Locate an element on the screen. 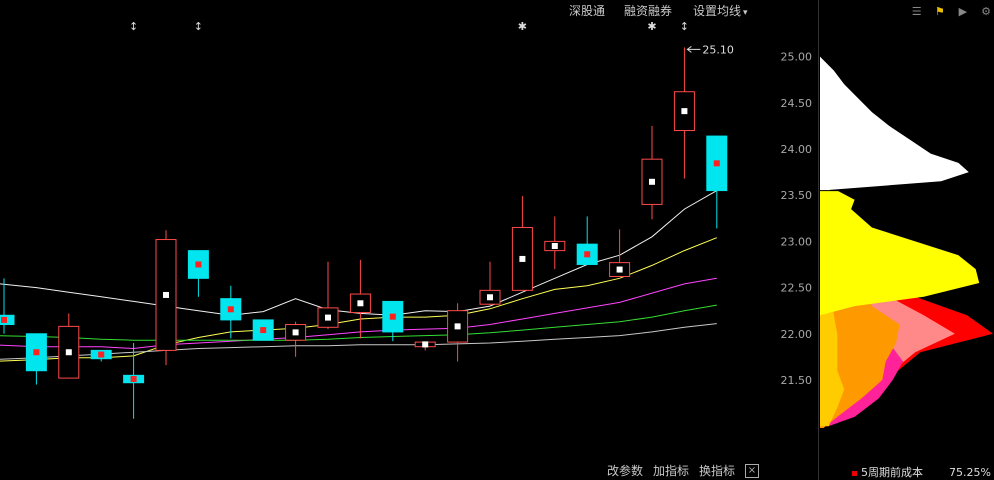 This screenshot has width=994, height=480. y-tick-label: 24.50 is located at coordinates (797, 103).